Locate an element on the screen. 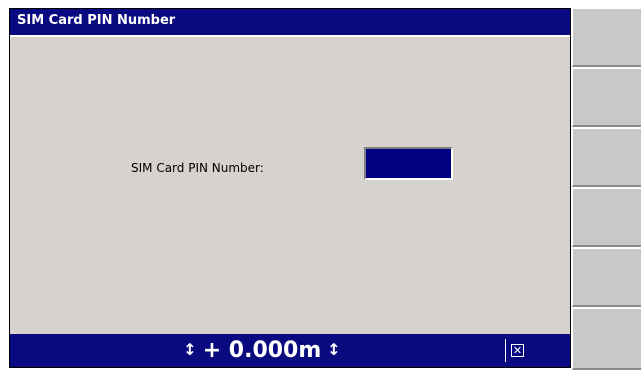 The height and width of the screenshot is (370, 641). close-icon: ✕ is located at coordinates (517, 350).